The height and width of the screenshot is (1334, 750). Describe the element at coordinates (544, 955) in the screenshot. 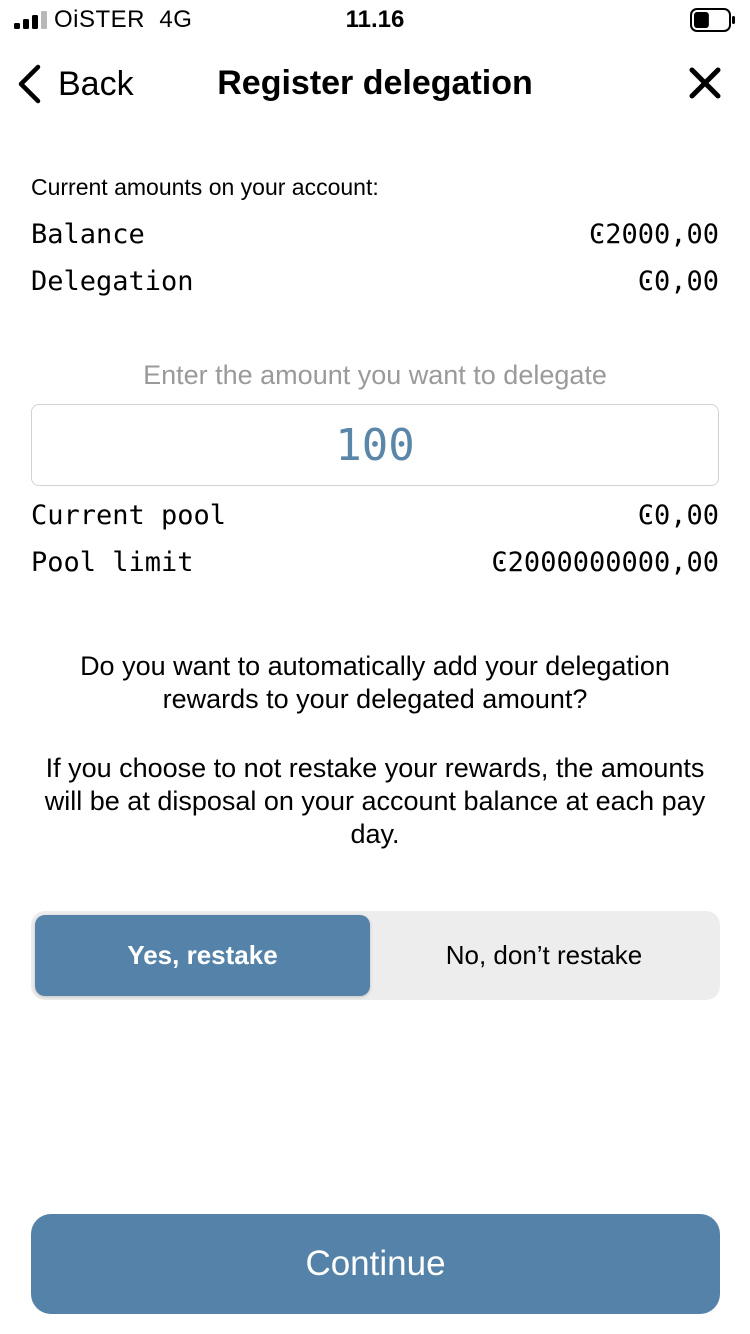

I see `no-restake-button: No, don’t restake` at that location.